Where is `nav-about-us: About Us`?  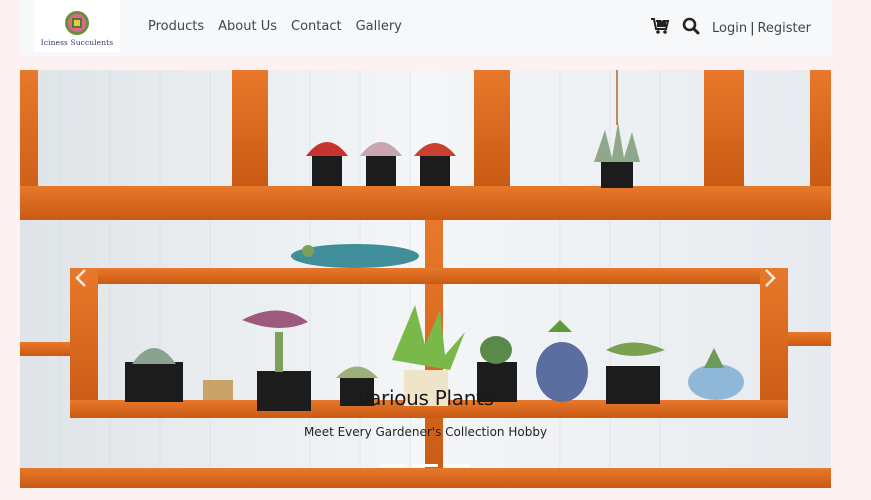 nav-about-us: About Us is located at coordinates (247, 26).